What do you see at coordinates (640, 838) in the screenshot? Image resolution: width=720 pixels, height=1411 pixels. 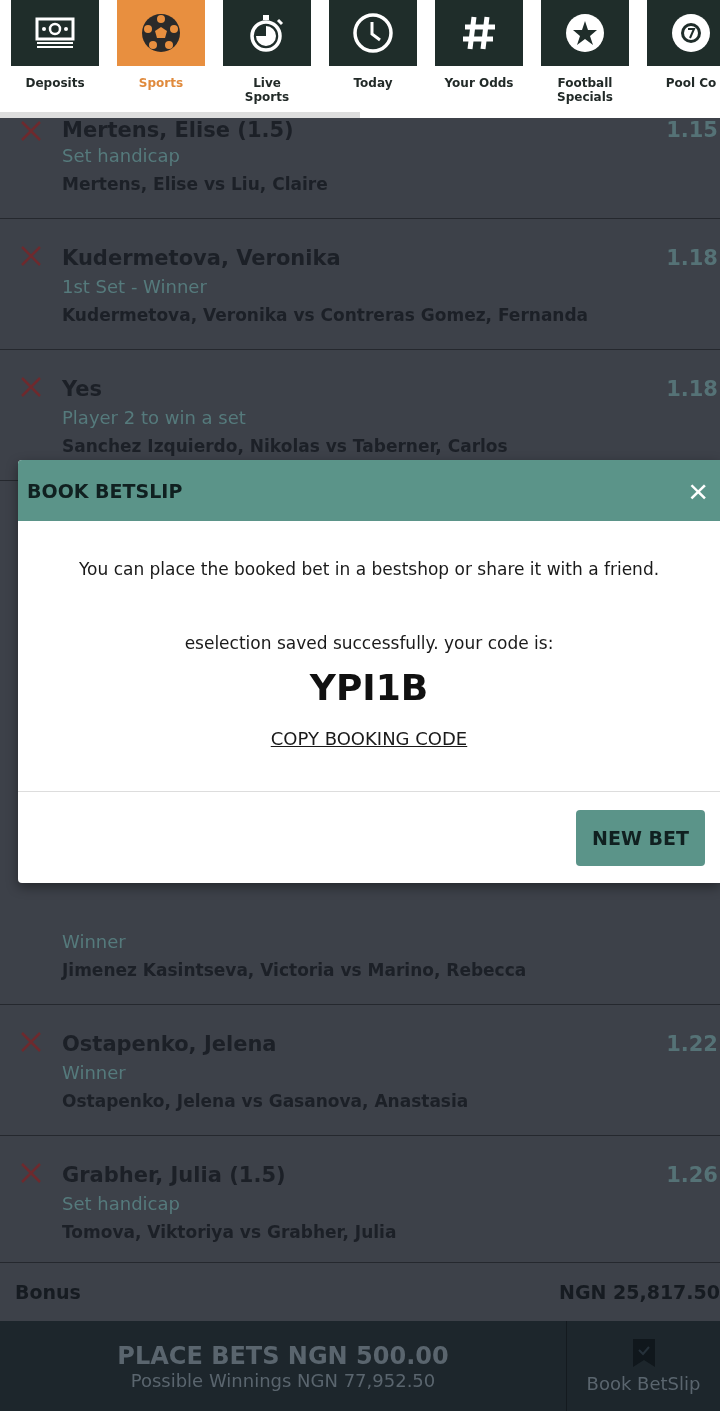 I see `new-bet-button: NEW BET` at bounding box center [640, 838].